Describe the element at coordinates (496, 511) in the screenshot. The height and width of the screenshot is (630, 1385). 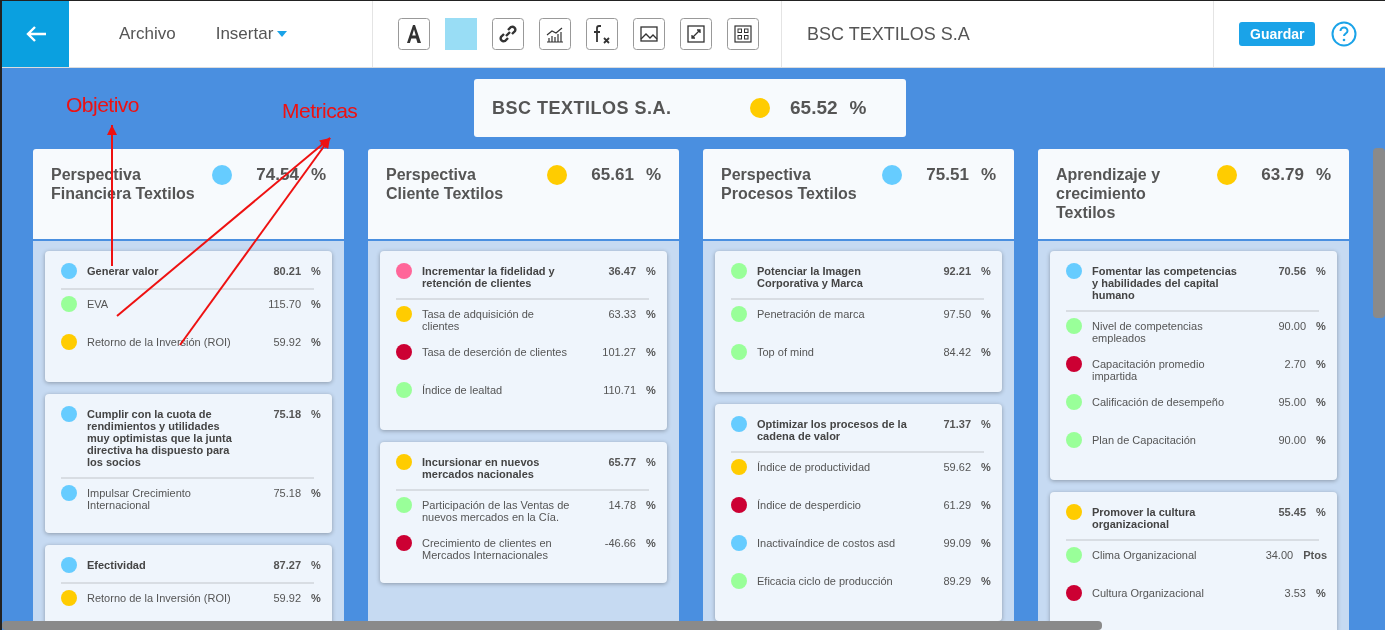
I see `metric-name: Participación de las Ventas de nuevos mercados en la Cía.` at that location.